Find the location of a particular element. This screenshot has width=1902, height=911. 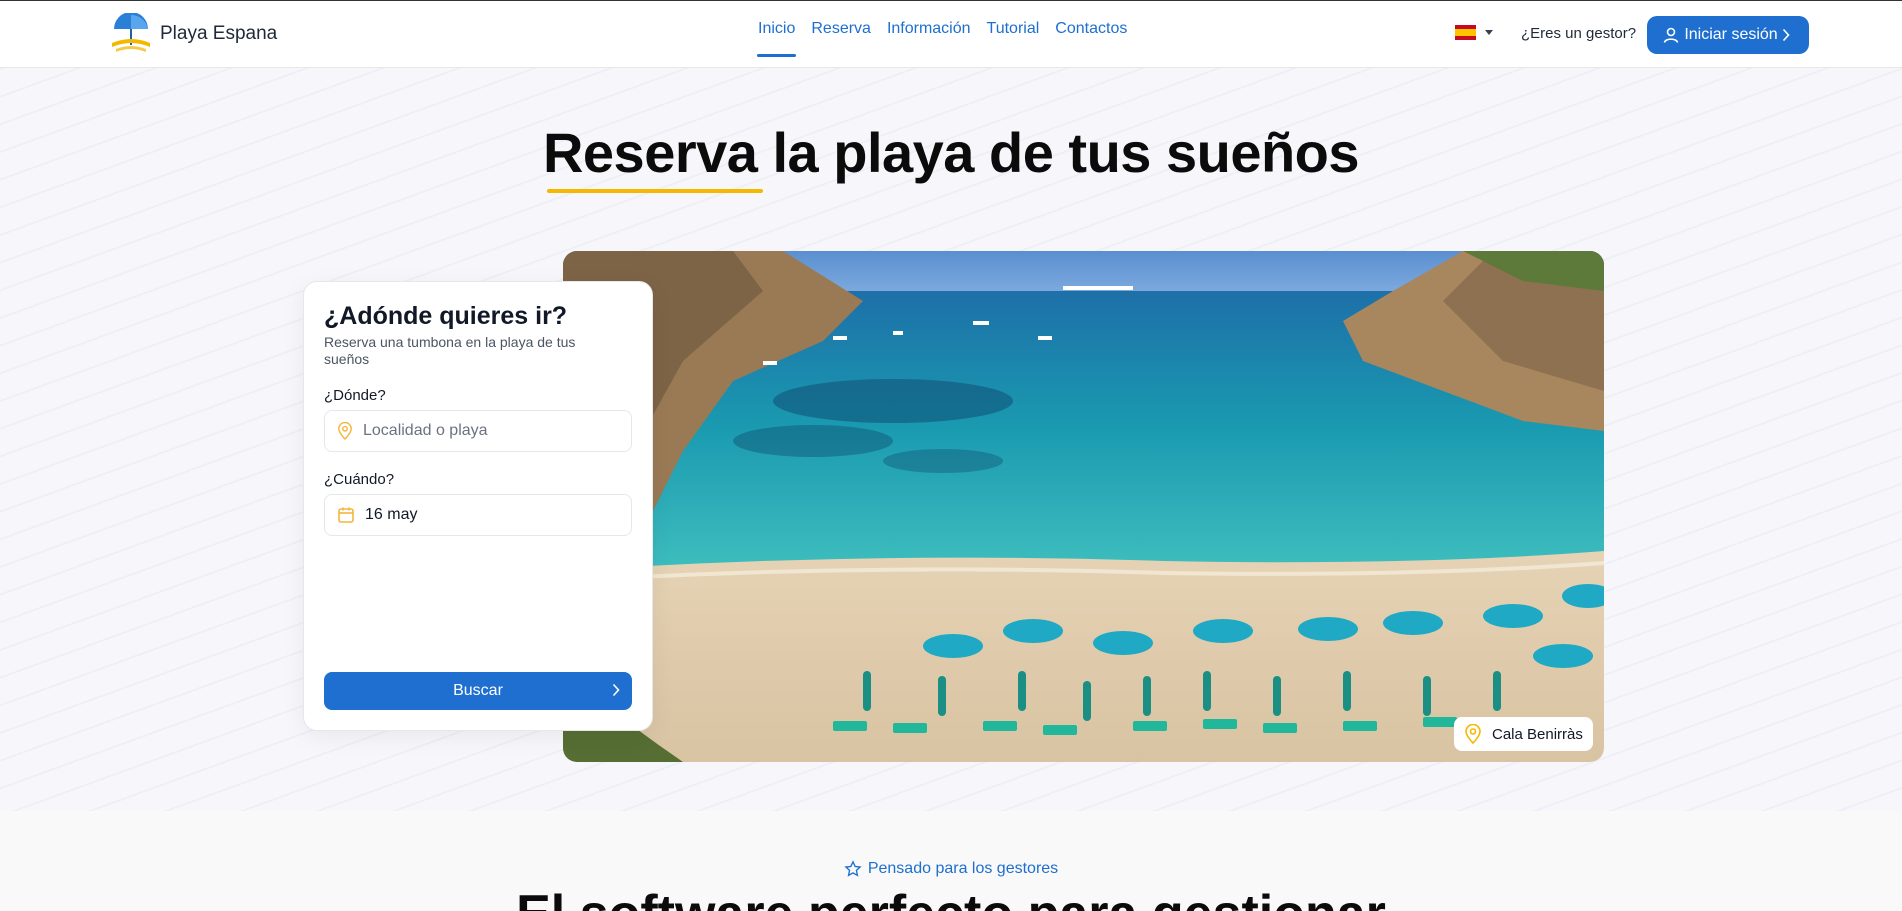

nav-reserva: Reserva is located at coordinates (841, 29).